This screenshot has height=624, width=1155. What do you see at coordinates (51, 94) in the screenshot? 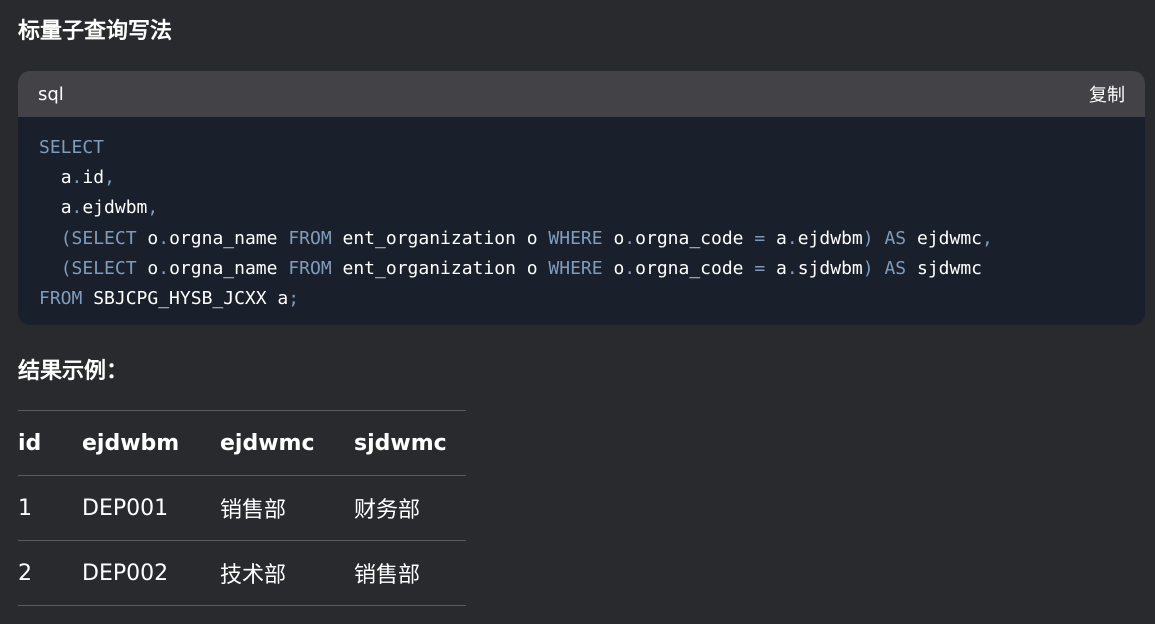
I see `code-language-label: sql` at bounding box center [51, 94].